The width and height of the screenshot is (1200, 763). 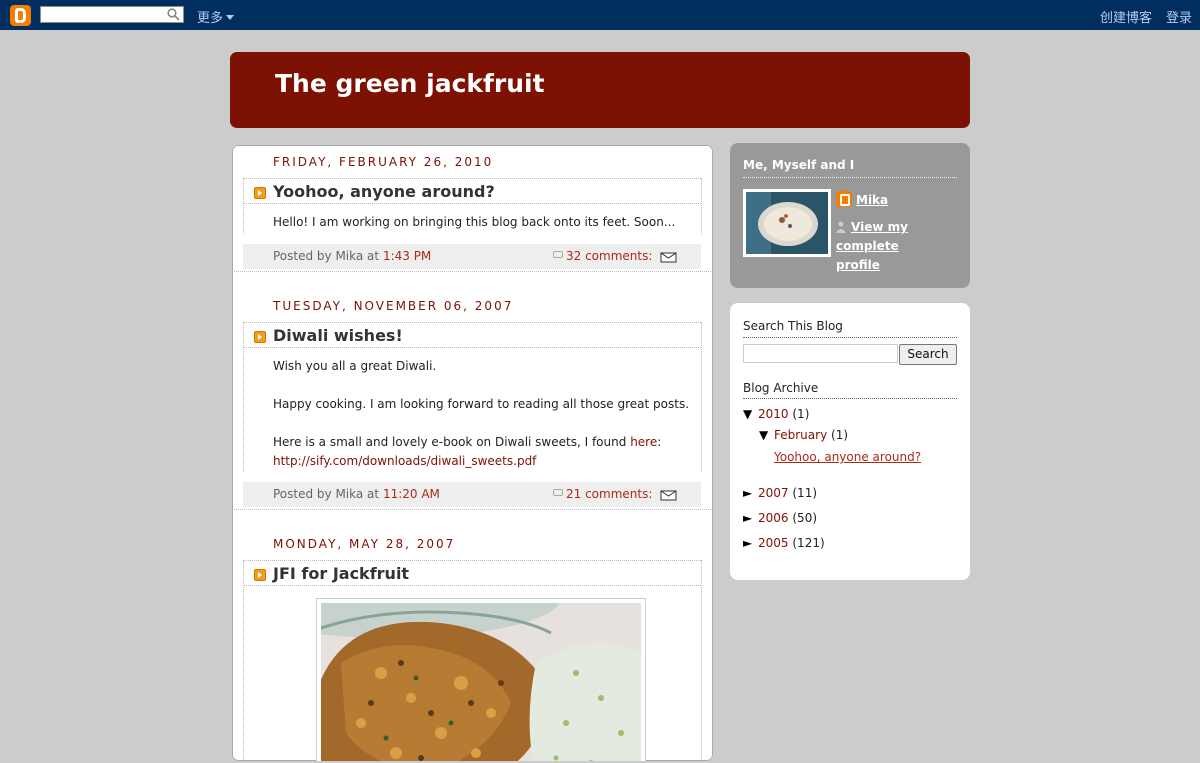 What do you see at coordinates (793, 326) in the screenshot?
I see `search-widget-title: Search This Blog` at bounding box center [793, 326].